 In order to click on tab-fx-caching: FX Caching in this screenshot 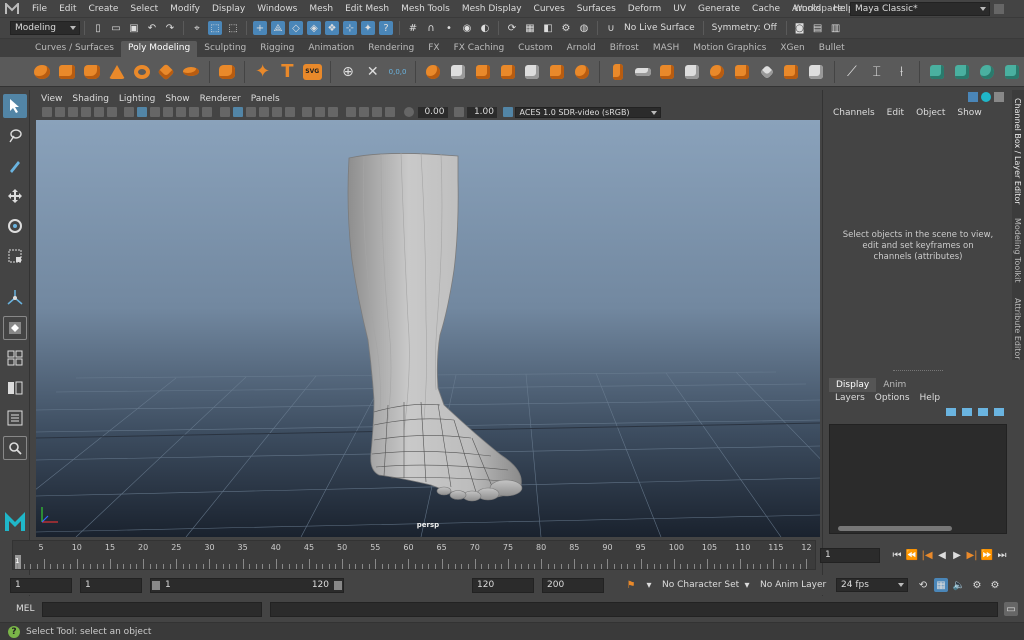, I will do `click(479, 49)`.